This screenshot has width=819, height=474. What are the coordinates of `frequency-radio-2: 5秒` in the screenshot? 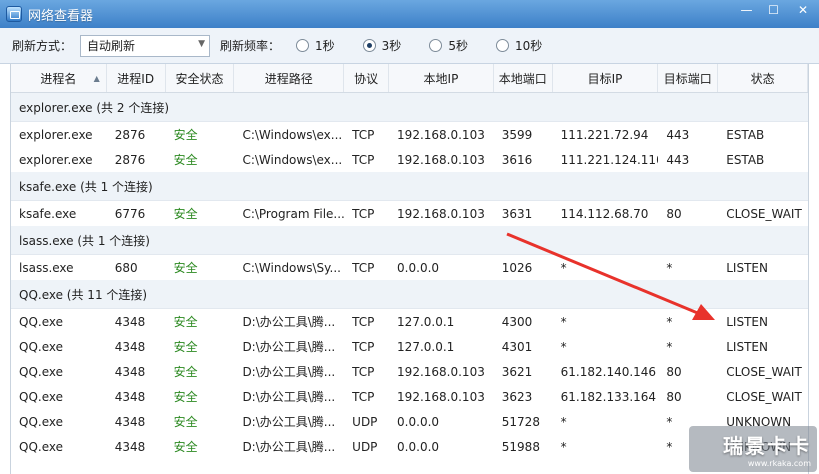 It's located at (448, 45).